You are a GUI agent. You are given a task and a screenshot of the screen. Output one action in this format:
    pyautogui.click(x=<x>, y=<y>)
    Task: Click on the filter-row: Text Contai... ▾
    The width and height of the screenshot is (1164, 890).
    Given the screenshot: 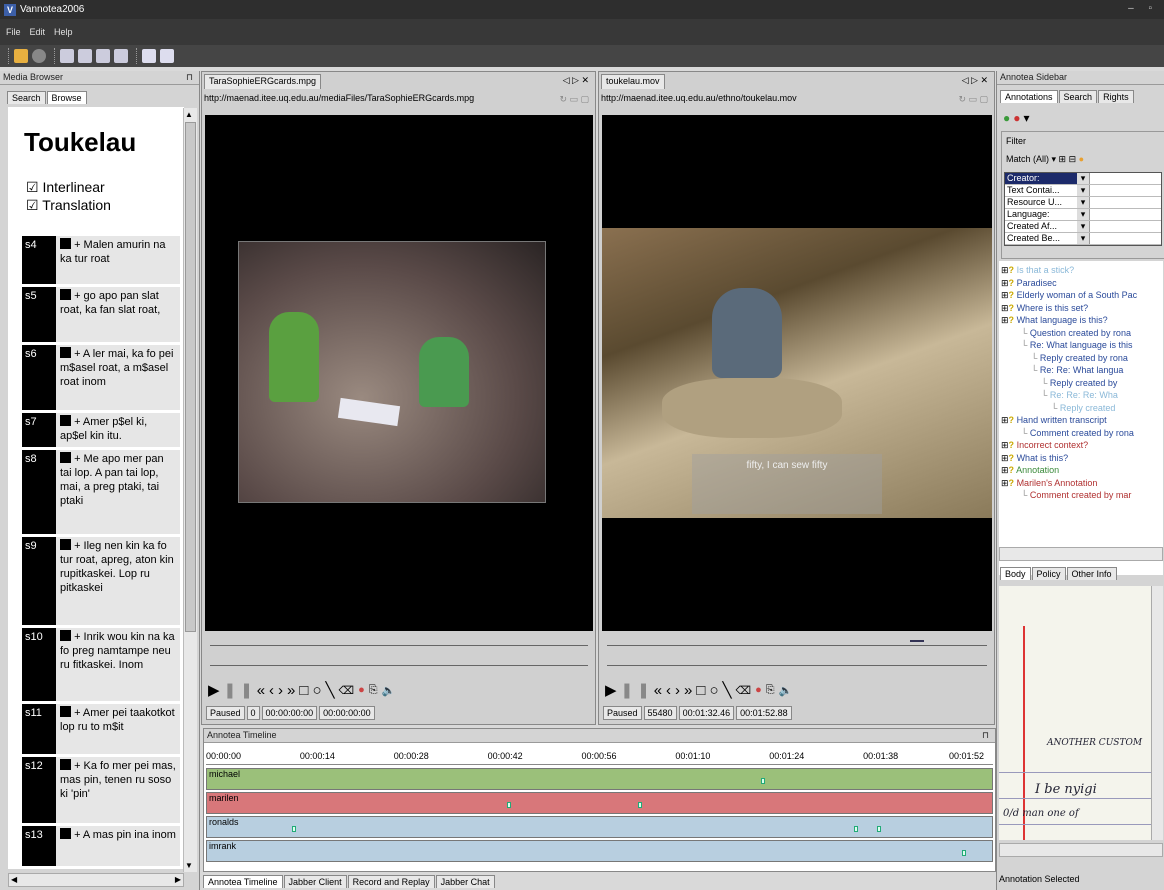 What is the action you would take?
    pyautogui.click(x=1083, y=191)
    